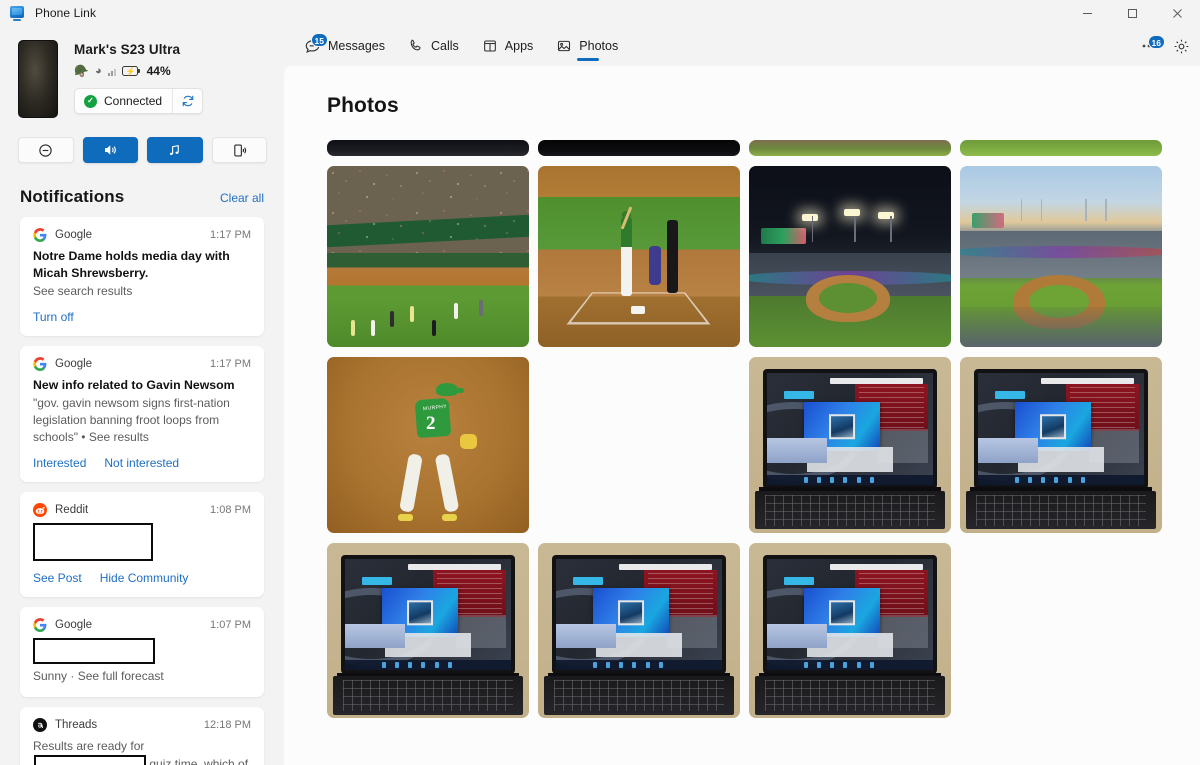 Image resolution: width=1200 pixels, height=765 pixels. I want to click on tab-calls: Calls, so click(434, 46).